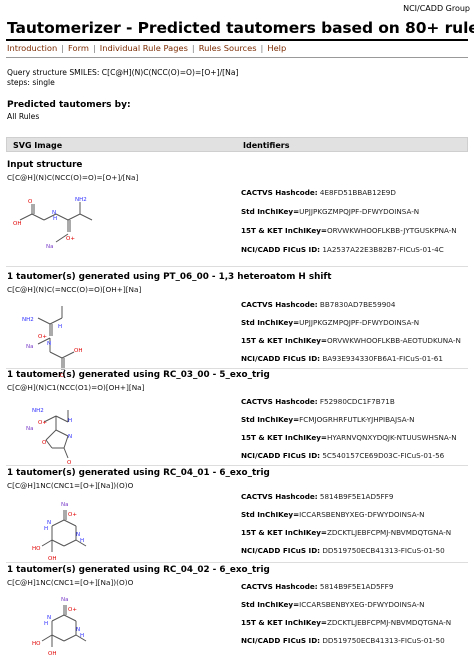  What do you see at coordinates (383, 455) in the screenshot?
I see `ficus-id: 5C540157CE69D03C-FICuS-01-56` at bounding box center [383, 455].